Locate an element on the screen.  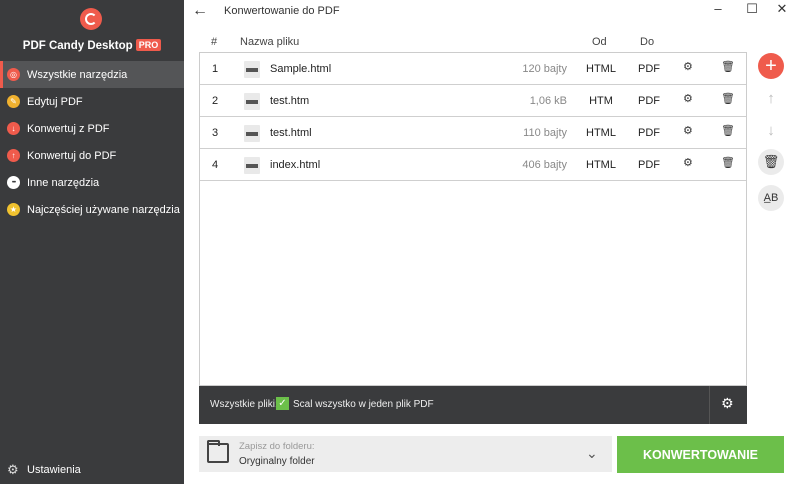
row-number: 3 is located at coordinates (215, 133).